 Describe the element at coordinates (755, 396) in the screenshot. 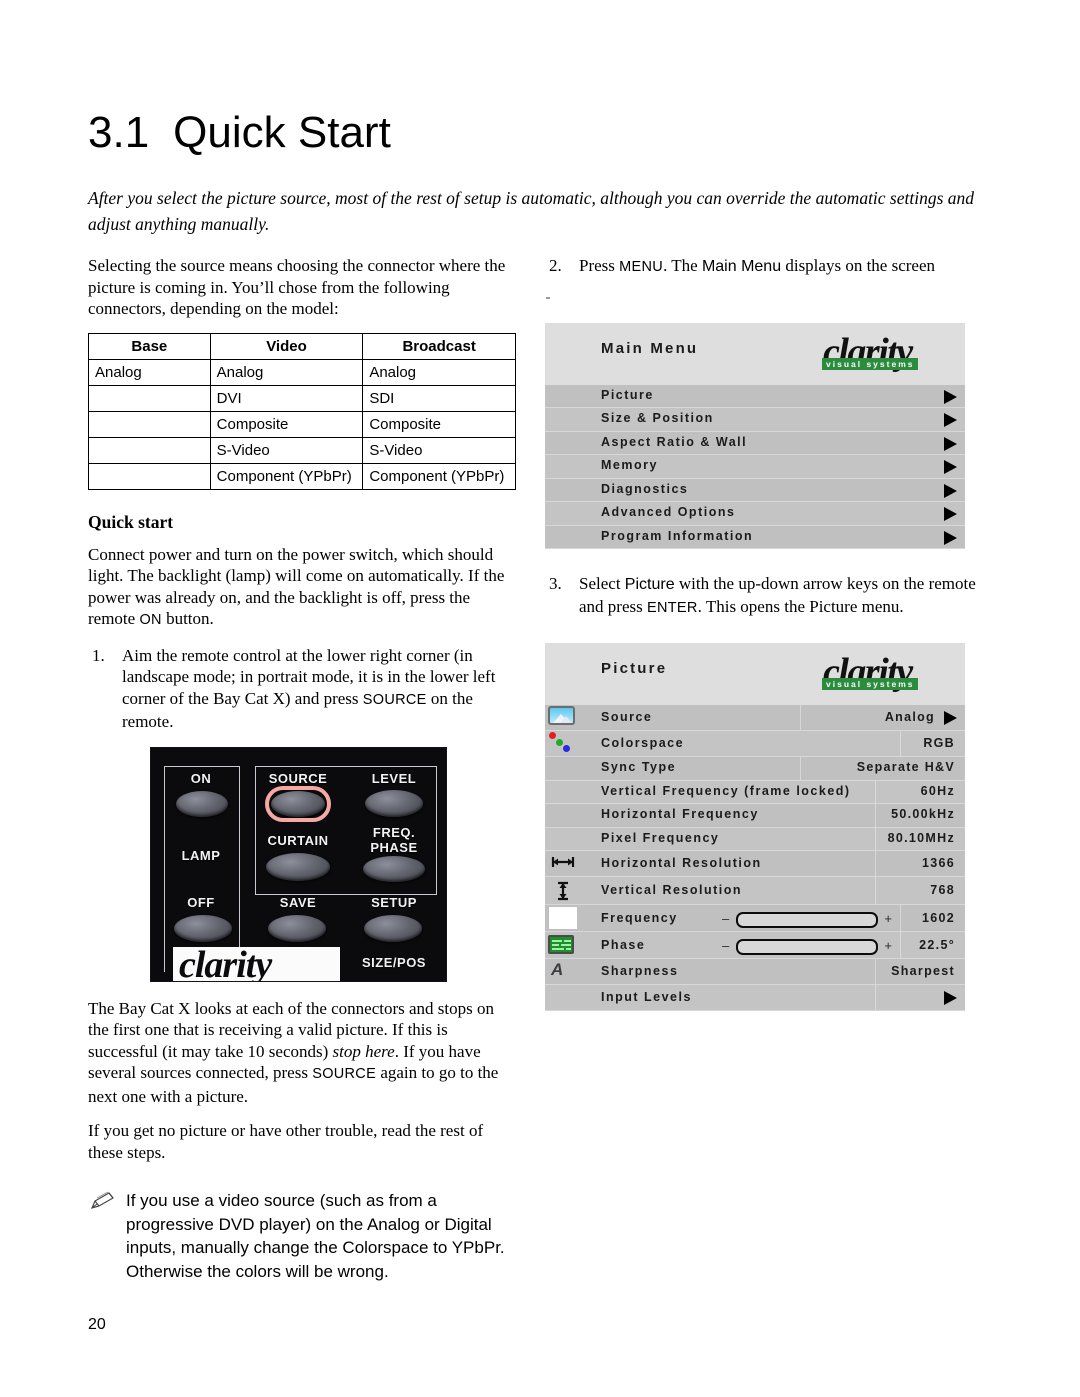

I see `menu-item-picture: Picture` at that location.